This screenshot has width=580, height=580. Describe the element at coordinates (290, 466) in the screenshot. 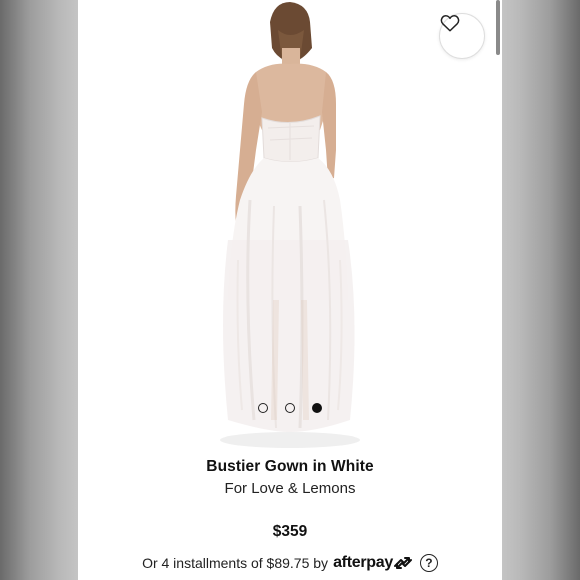

I see `product-title: Bustier Gown in White` at that location.